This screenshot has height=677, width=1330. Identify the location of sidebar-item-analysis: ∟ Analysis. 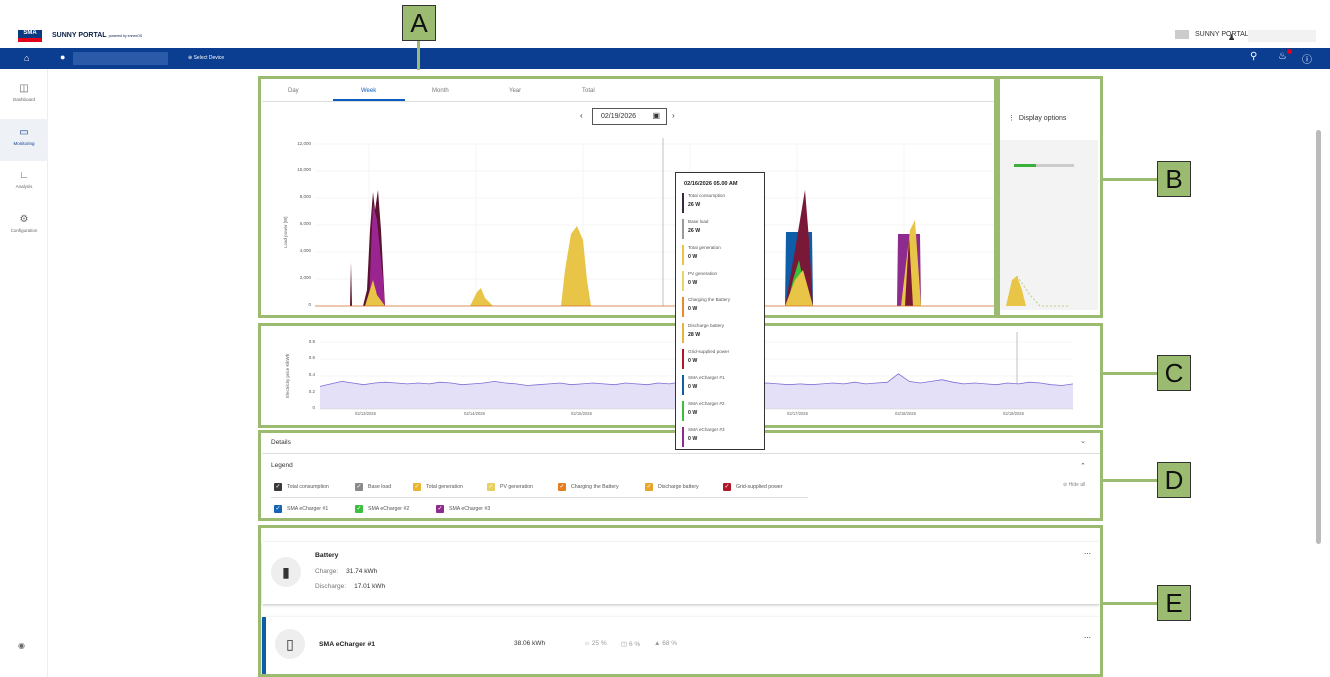
(24, 183).